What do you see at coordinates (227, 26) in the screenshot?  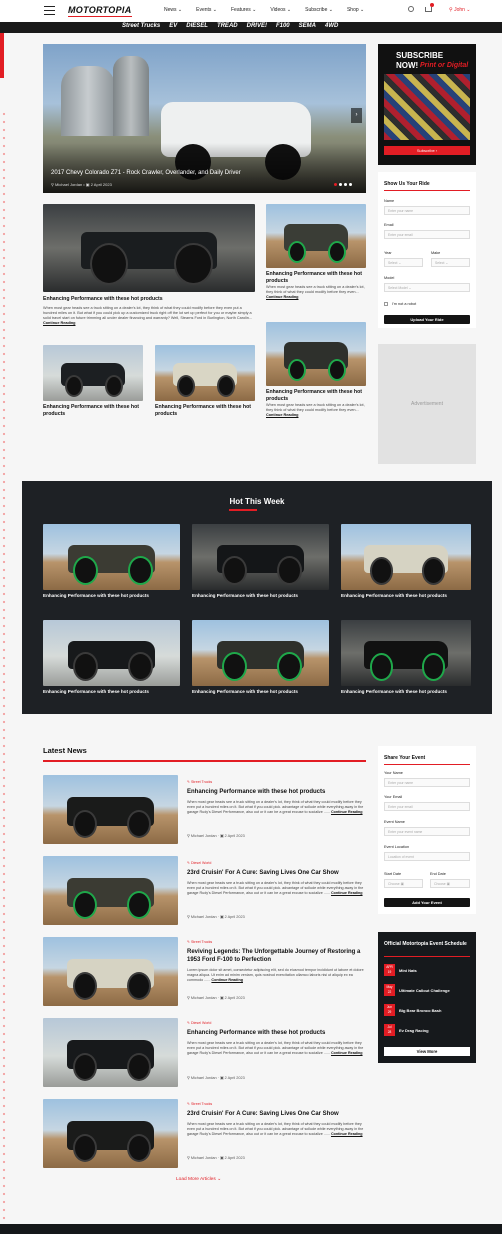 I see `brand-tread: TREAD` at bounding box center [227, 26].